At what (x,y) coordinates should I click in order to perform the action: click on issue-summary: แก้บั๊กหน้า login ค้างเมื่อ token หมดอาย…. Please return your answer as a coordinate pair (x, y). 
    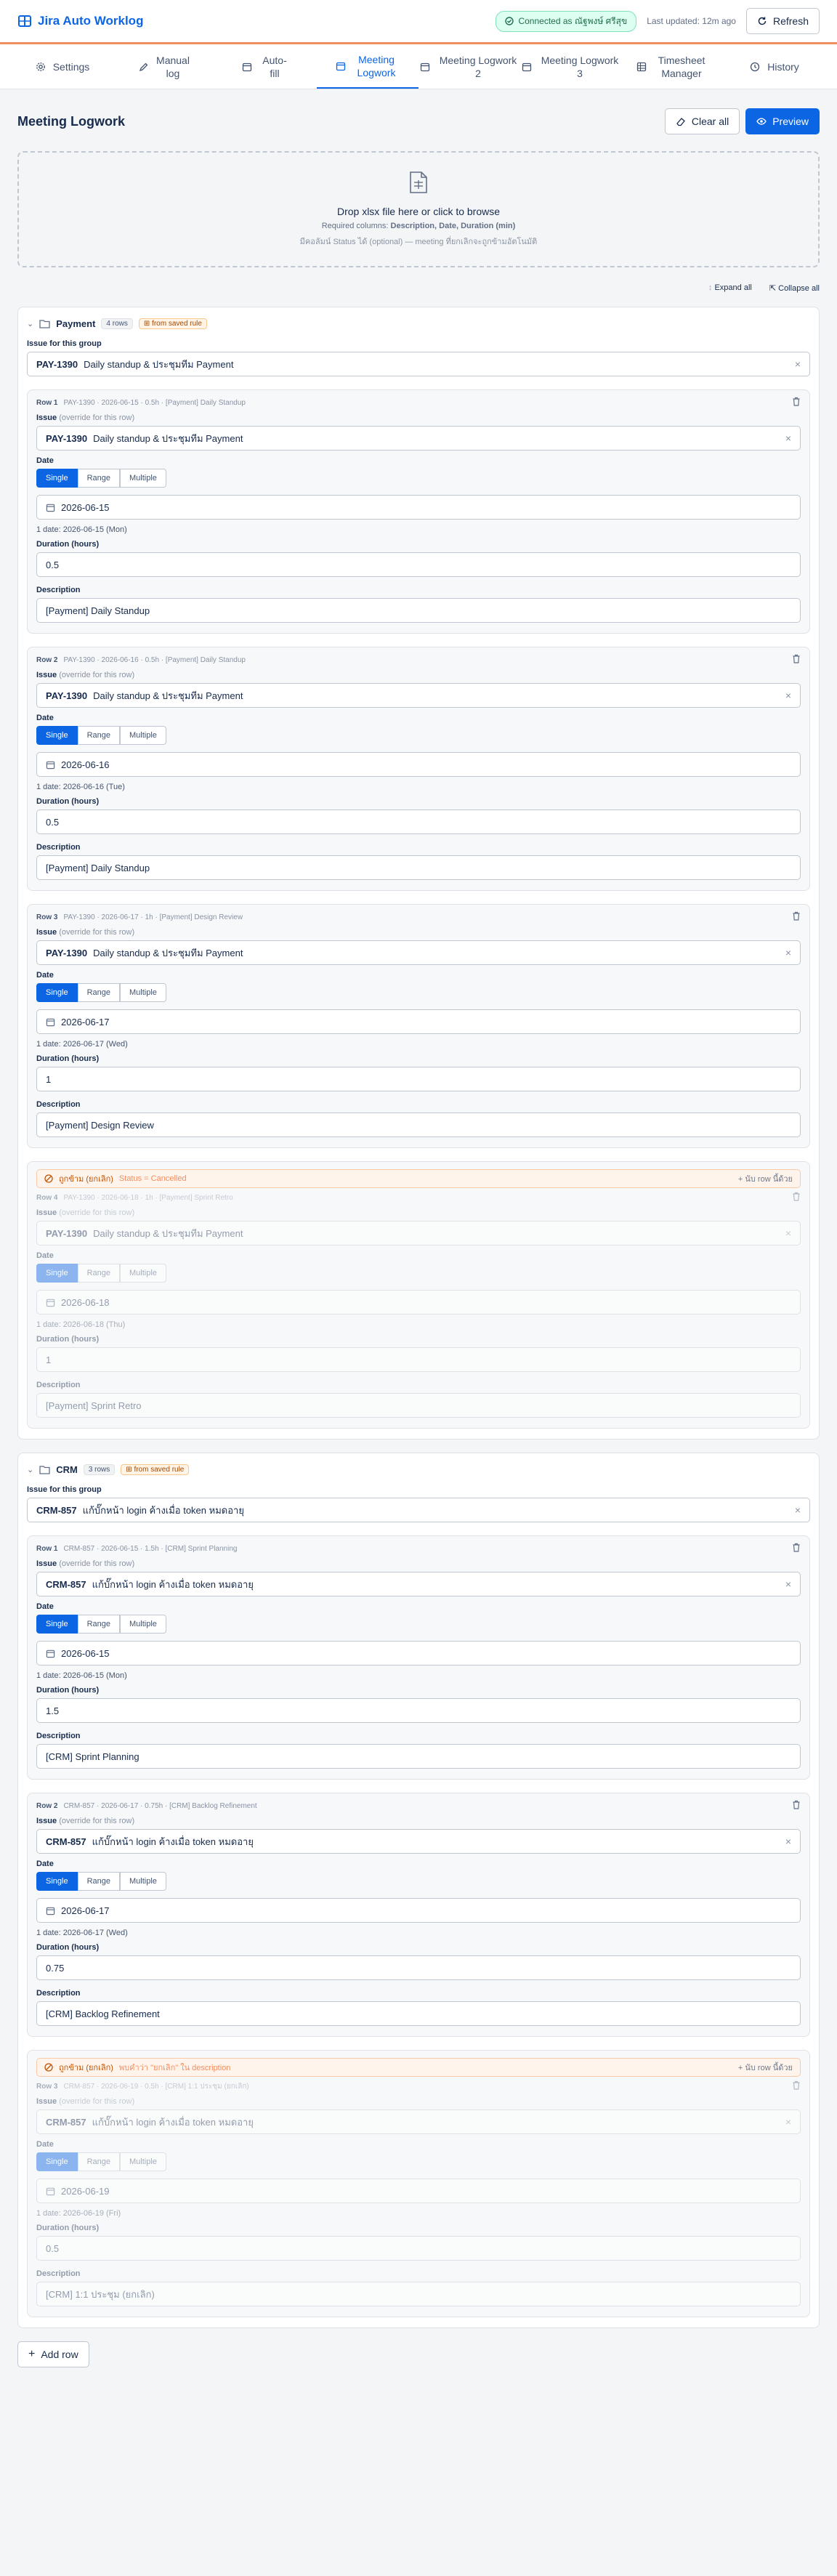
    Looking at the image, I should click on (173, 1584).